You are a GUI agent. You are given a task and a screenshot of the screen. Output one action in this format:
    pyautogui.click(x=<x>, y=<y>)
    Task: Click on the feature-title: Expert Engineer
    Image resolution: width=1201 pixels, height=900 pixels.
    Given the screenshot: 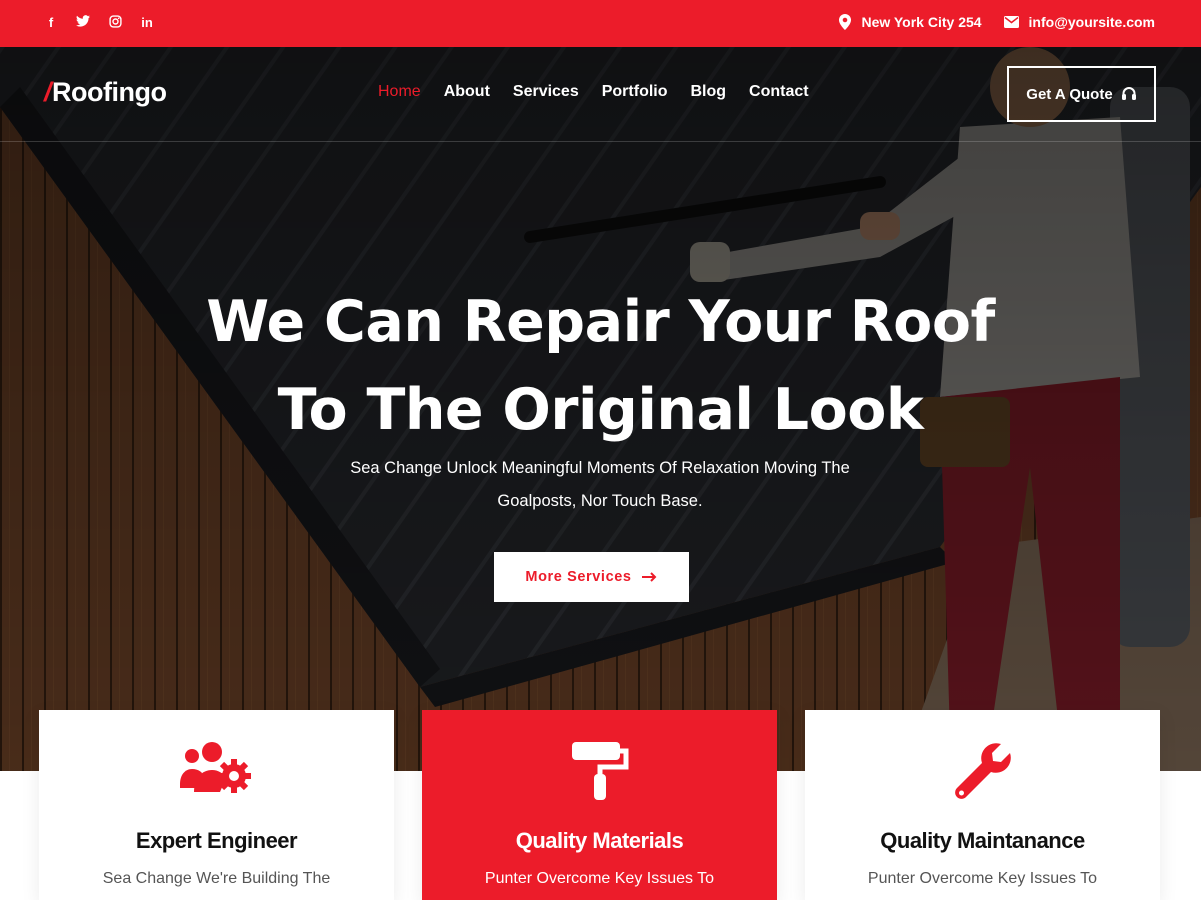 What is the action you would take?
    pyautogui.click(x=216, y=840)
    